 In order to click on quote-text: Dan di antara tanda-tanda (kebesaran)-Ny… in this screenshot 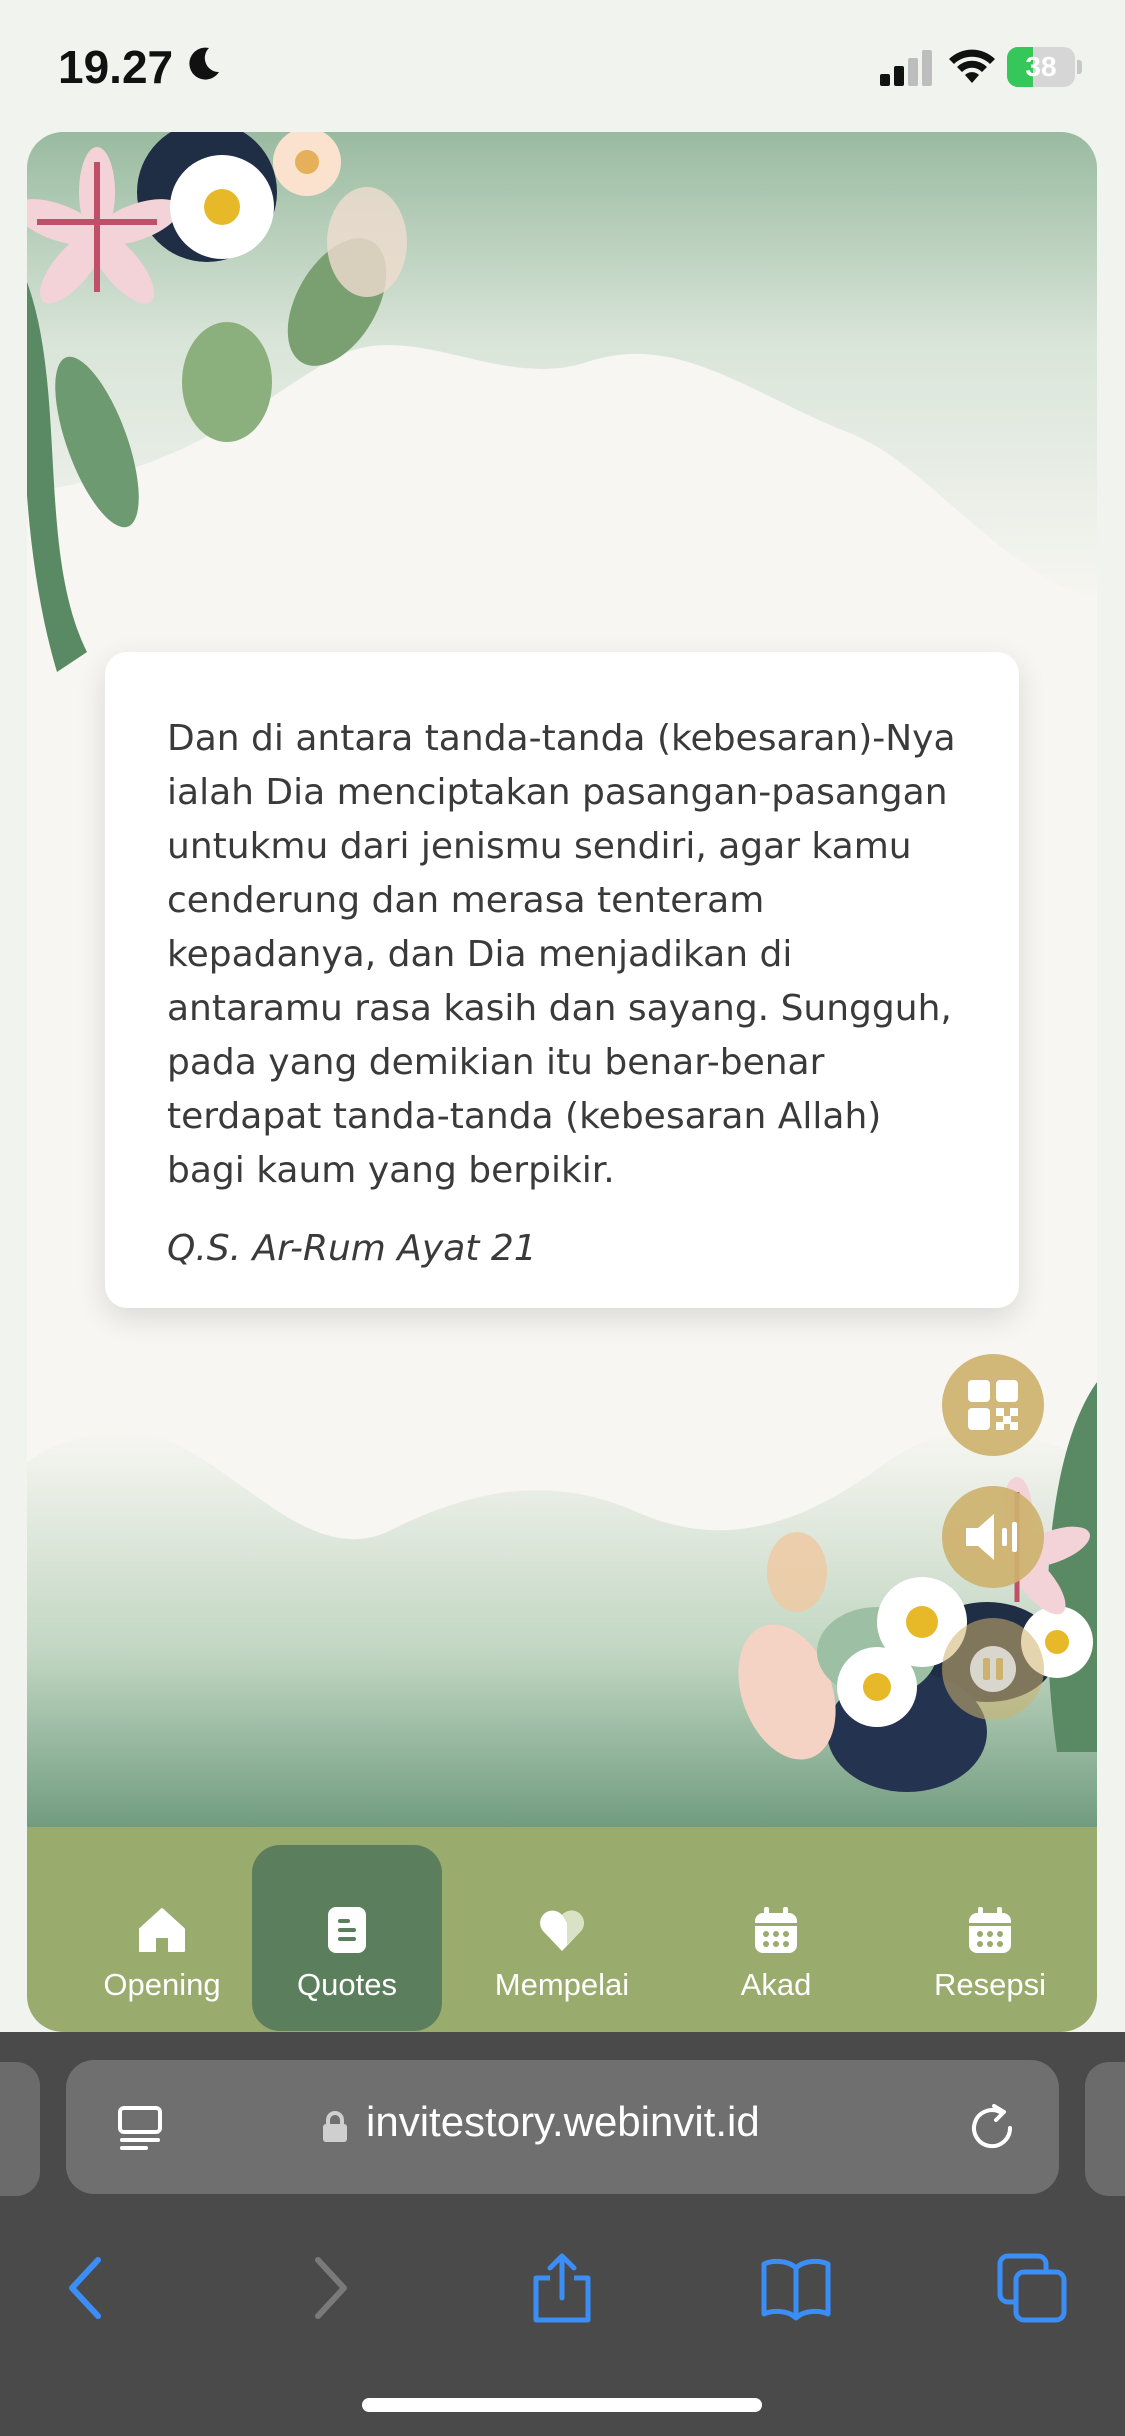, I will do `click(561, 954)`.